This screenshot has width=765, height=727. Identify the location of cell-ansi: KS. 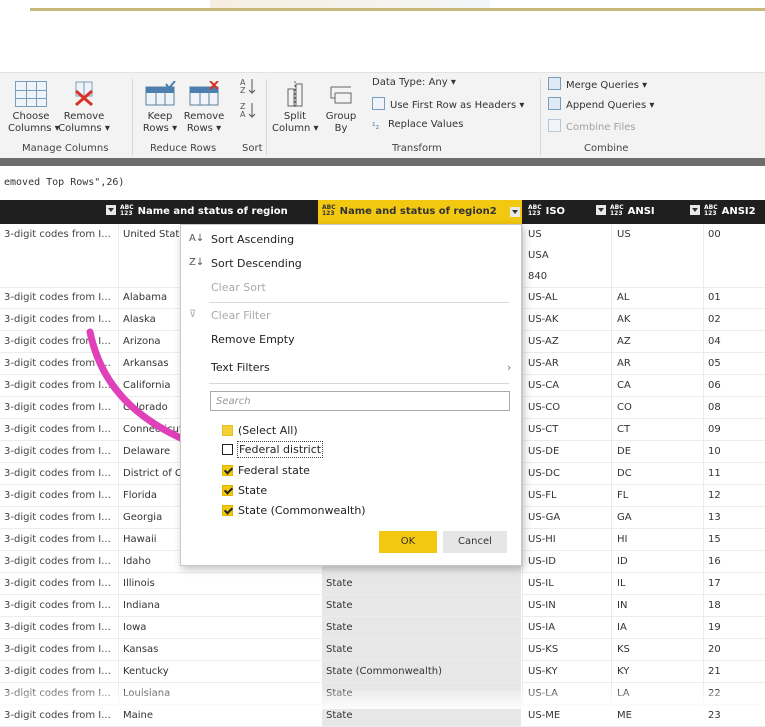
(623, 649).